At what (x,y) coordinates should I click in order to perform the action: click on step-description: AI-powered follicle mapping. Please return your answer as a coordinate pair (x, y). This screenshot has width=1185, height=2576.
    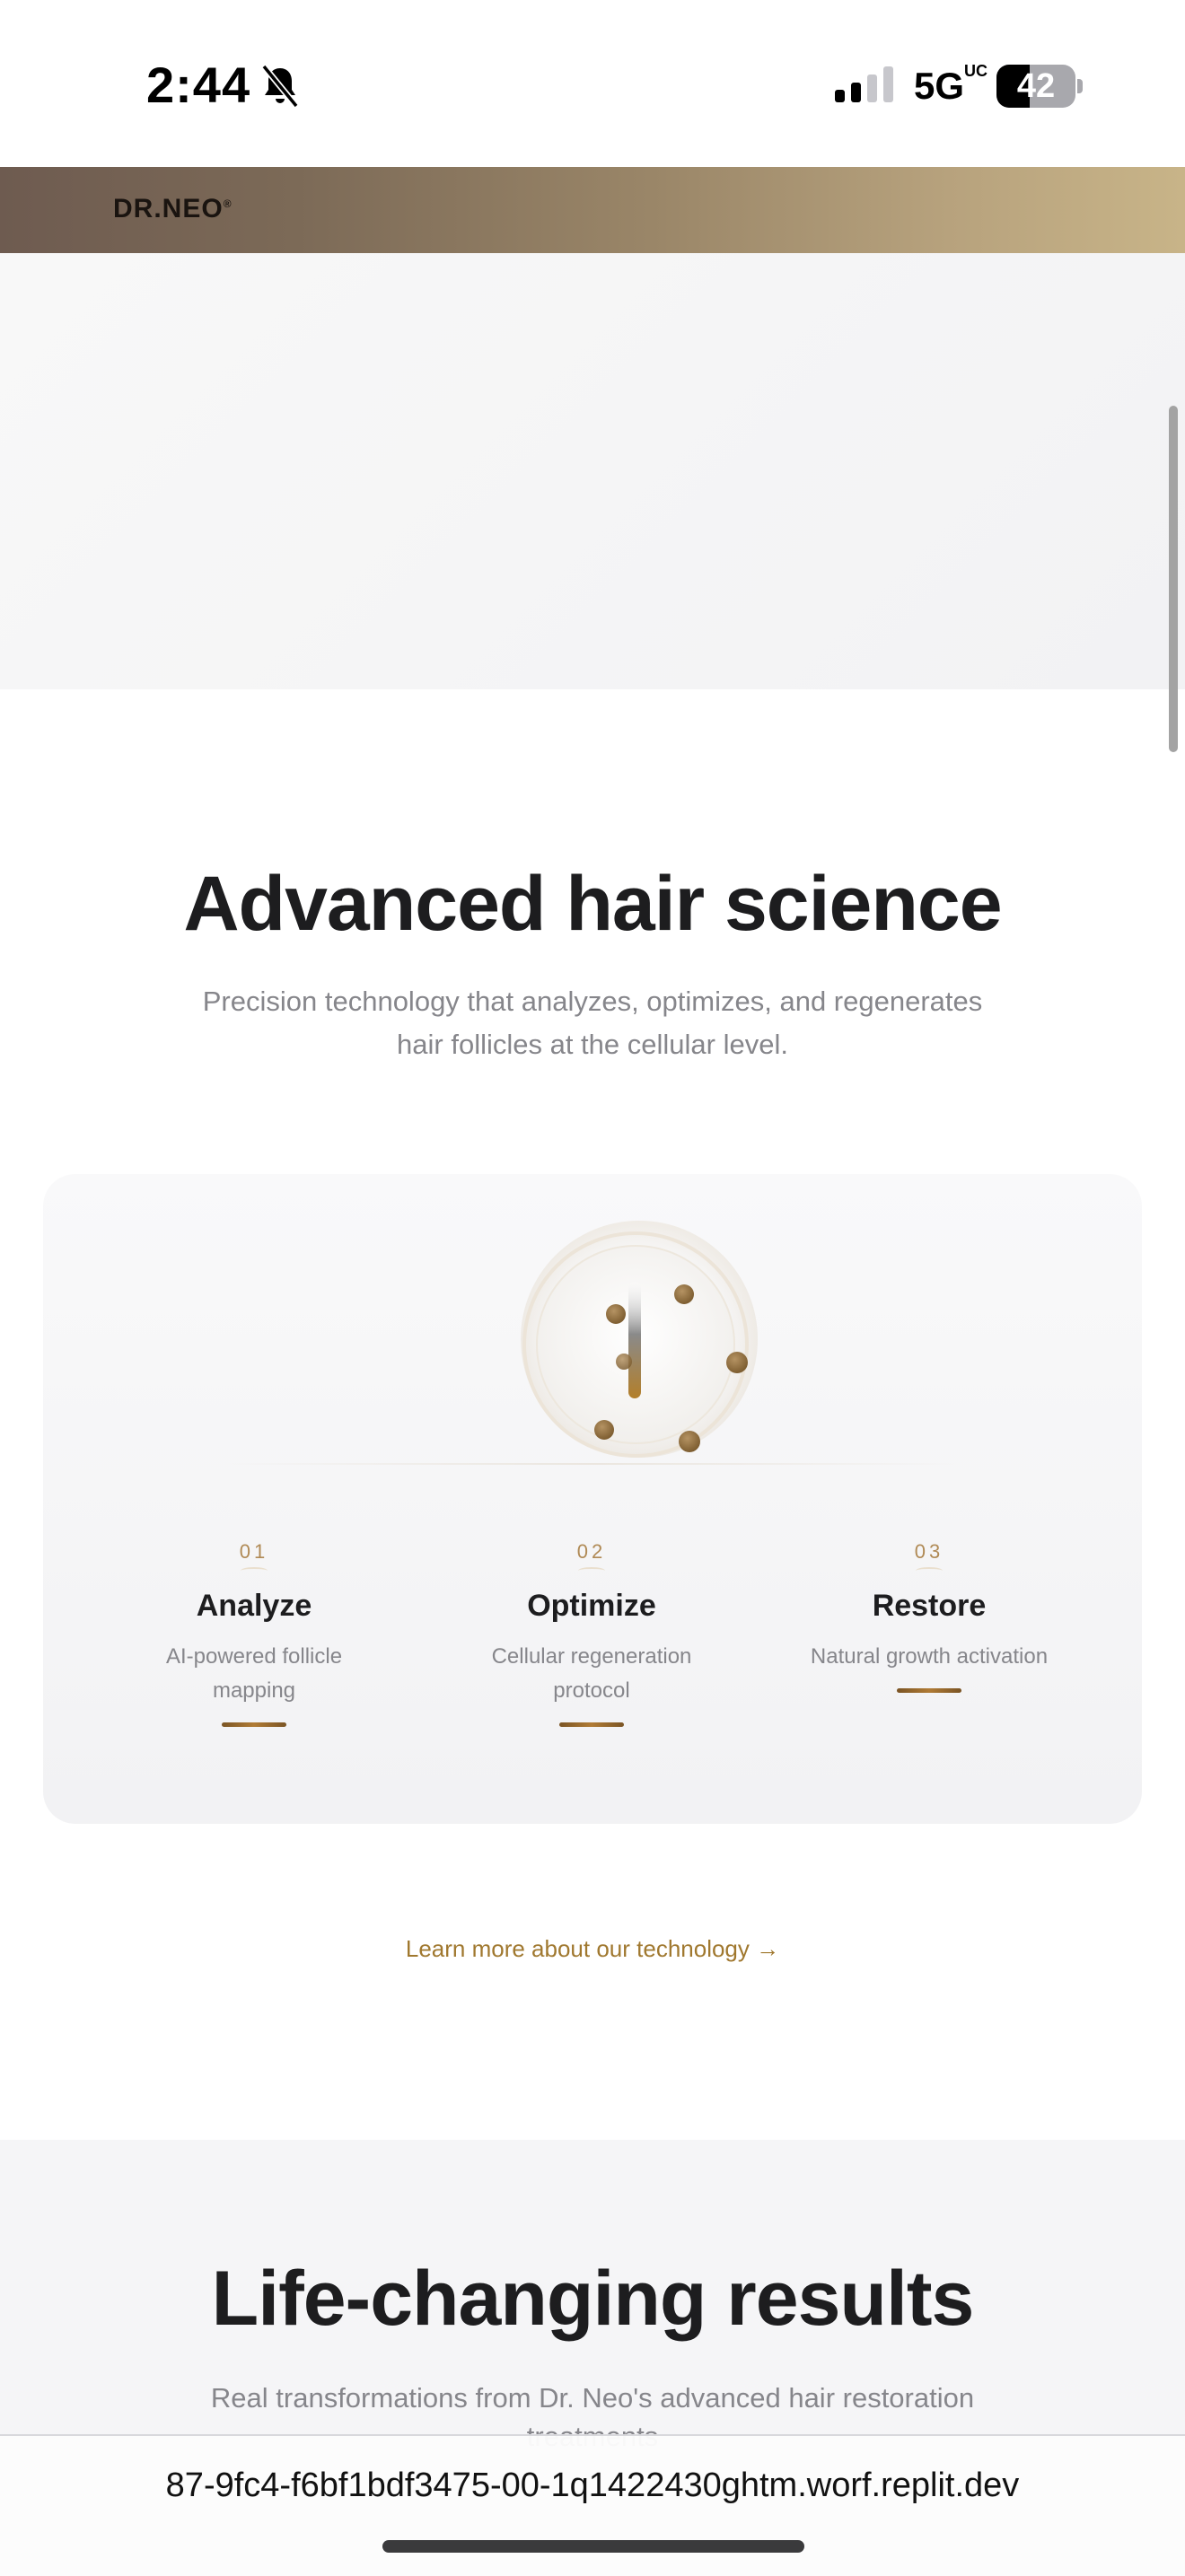
    Looking at the image, I should click on (254, 1673).